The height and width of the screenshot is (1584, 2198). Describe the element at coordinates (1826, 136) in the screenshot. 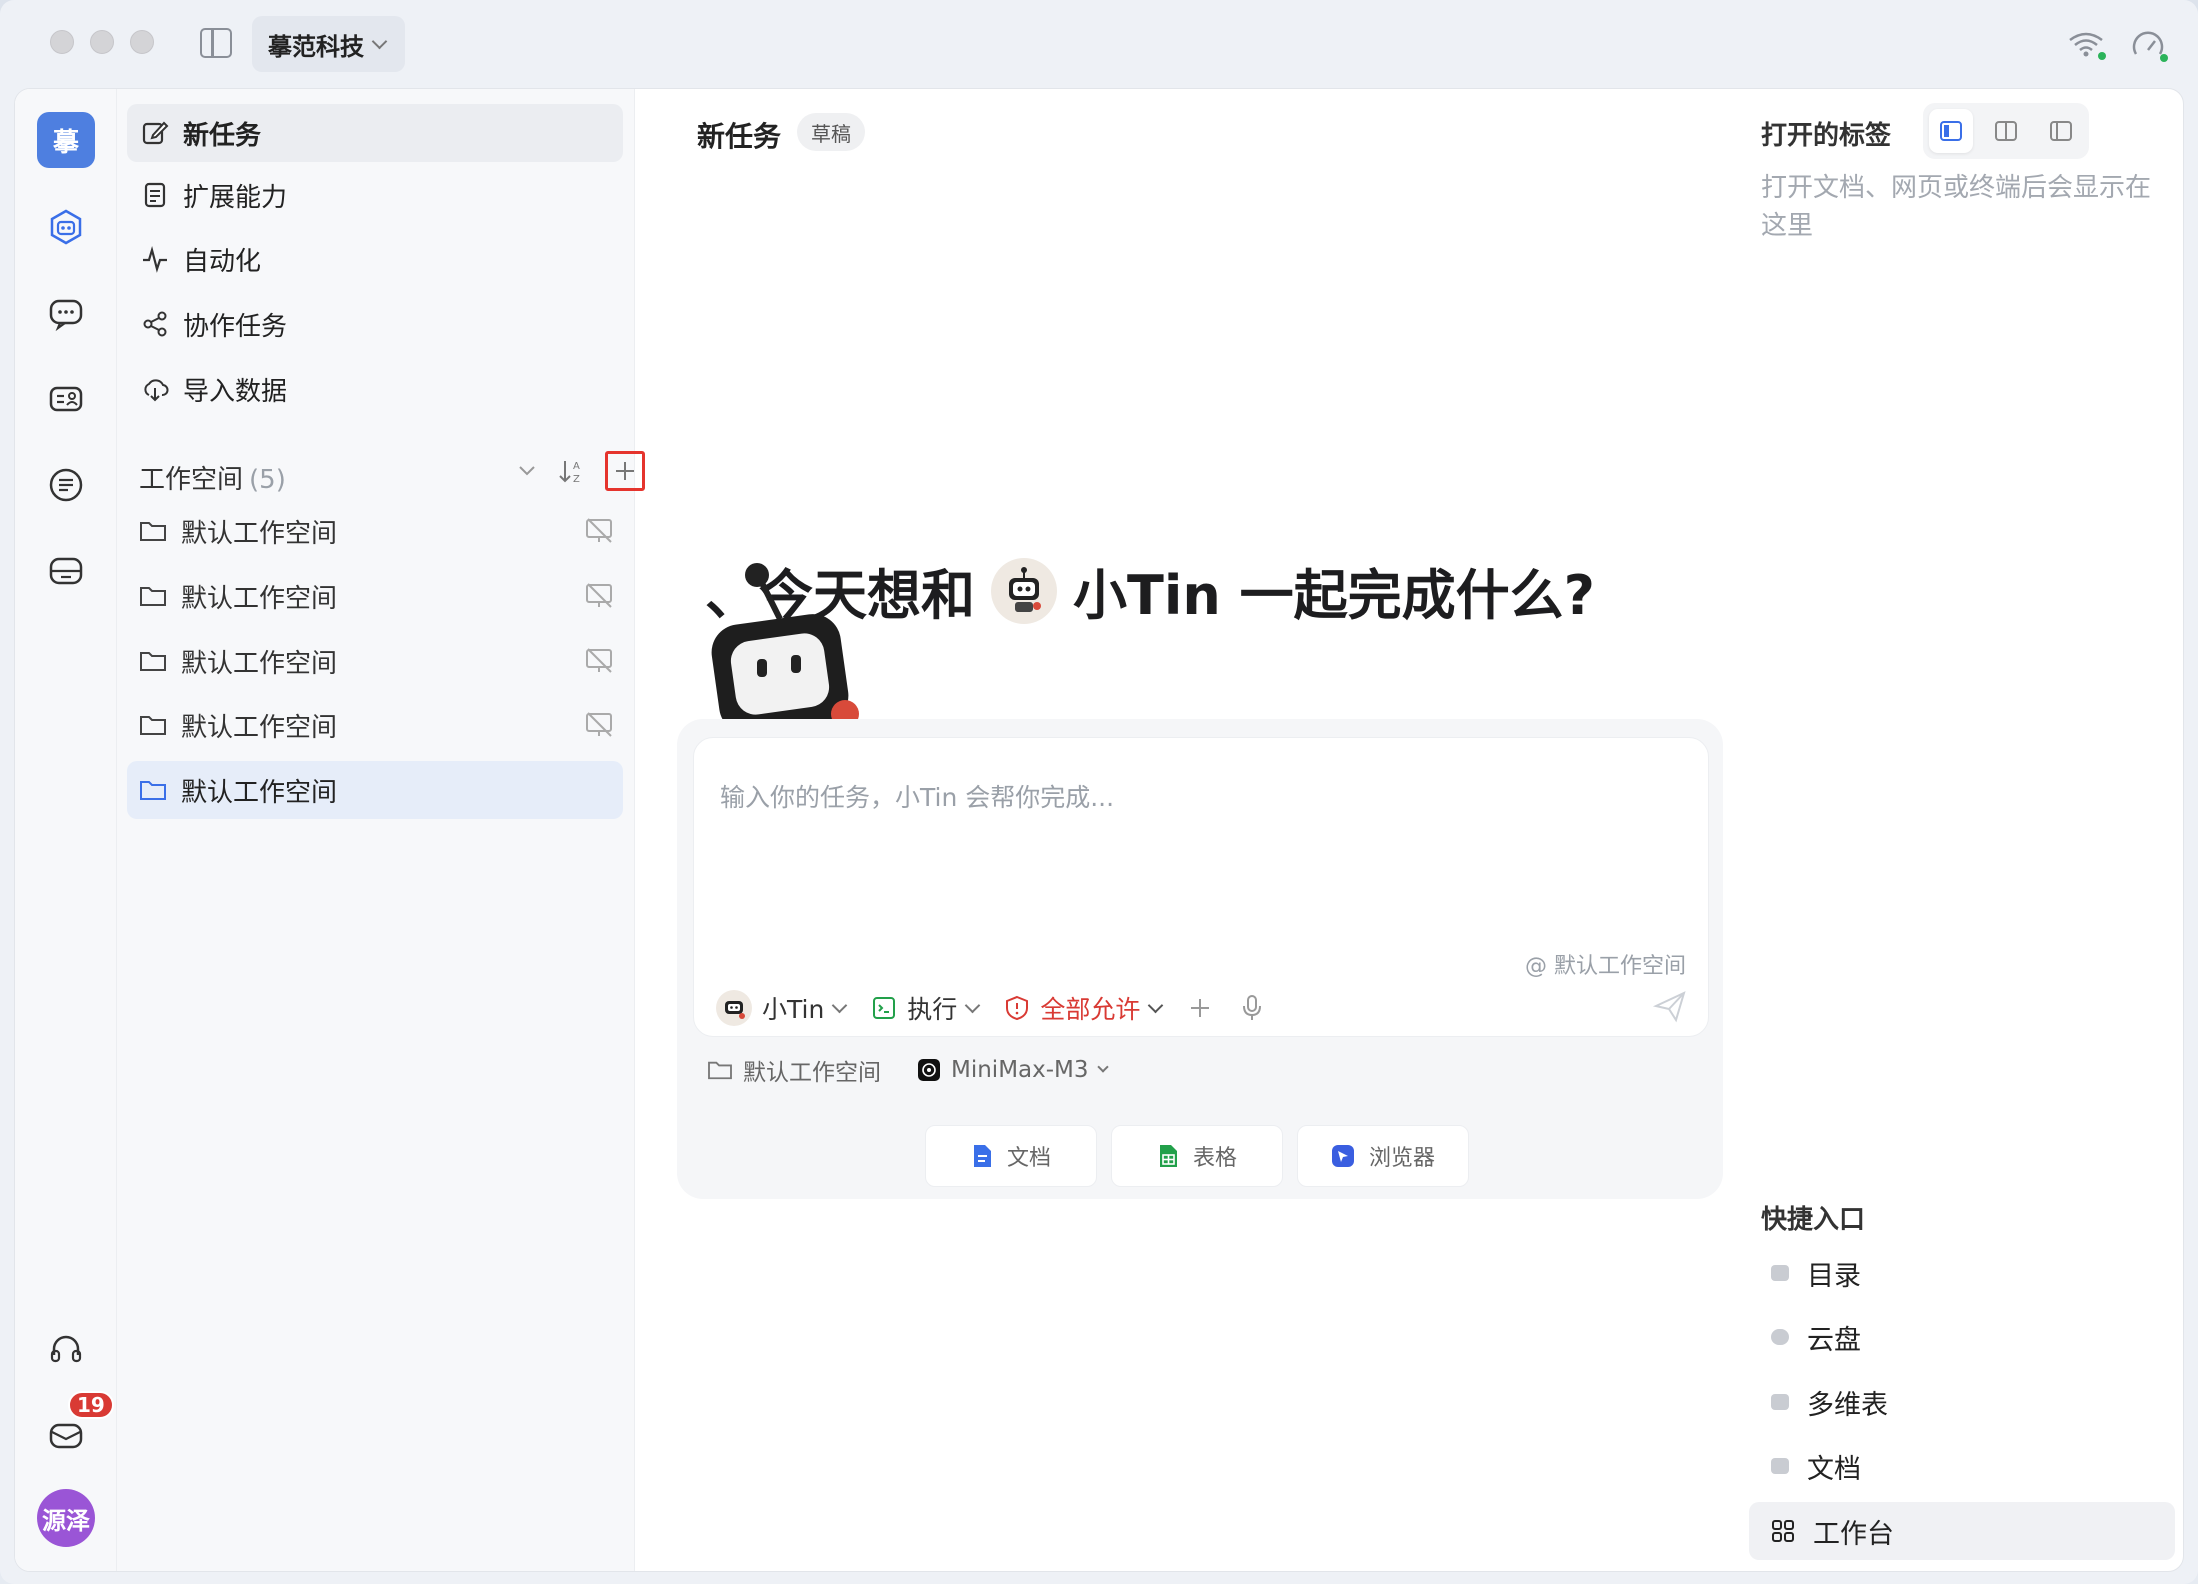

I see `open-tabs-title: 打开的标签` at that location.